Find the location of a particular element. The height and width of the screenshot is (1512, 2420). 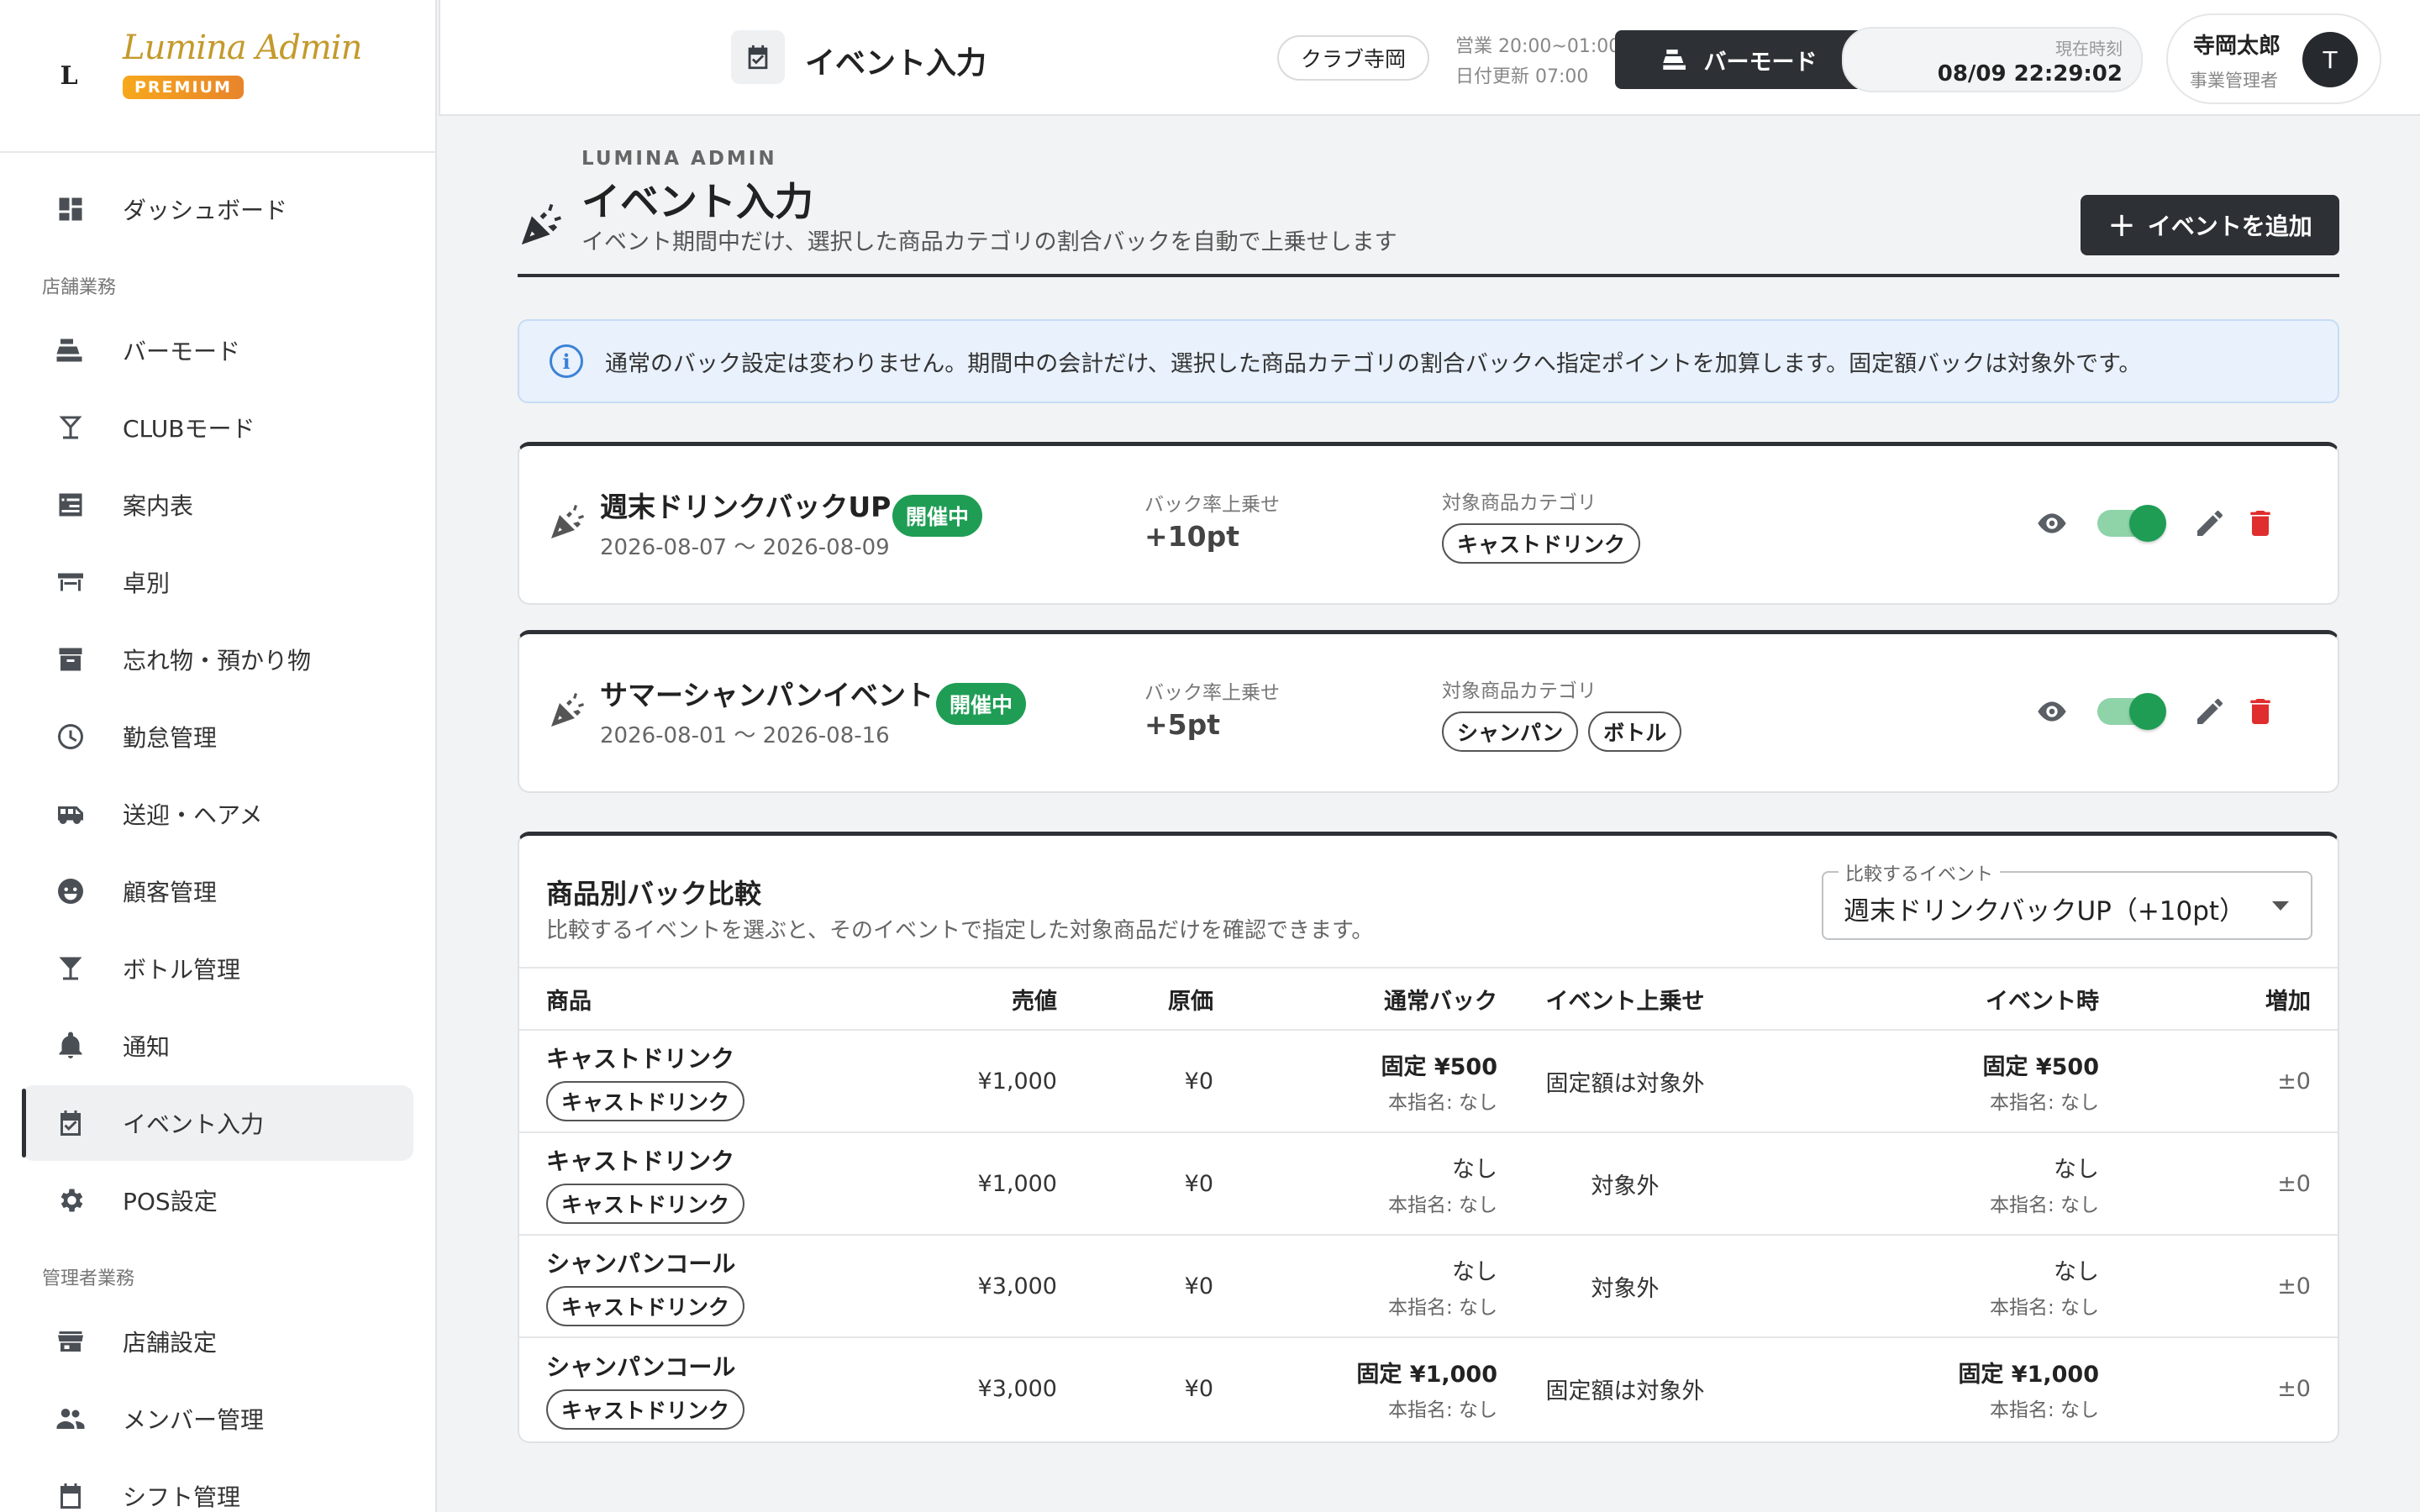

sidebar-item-notifications: 通知 is located at coordinates (218, 1046).